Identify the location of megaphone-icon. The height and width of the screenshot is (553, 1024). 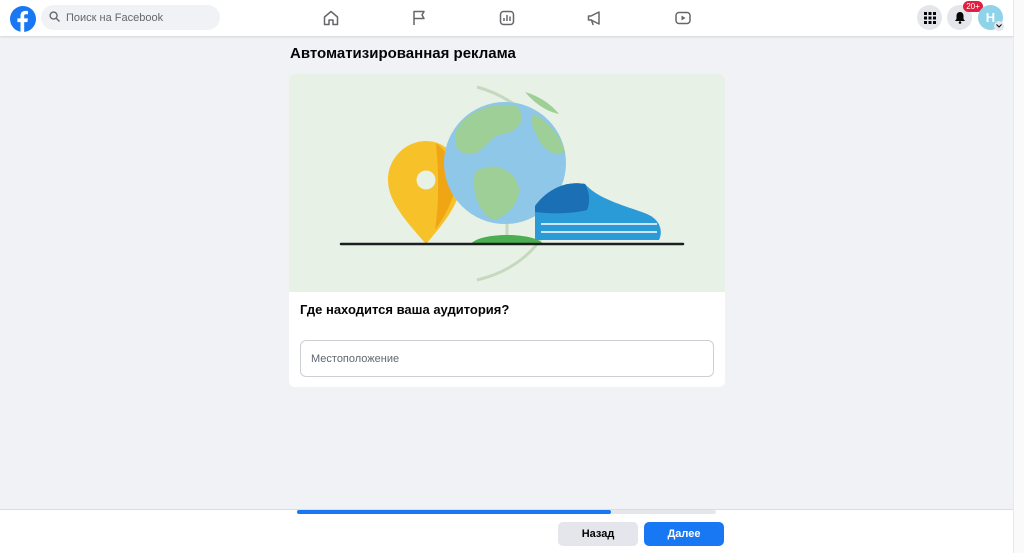
(595, 18).